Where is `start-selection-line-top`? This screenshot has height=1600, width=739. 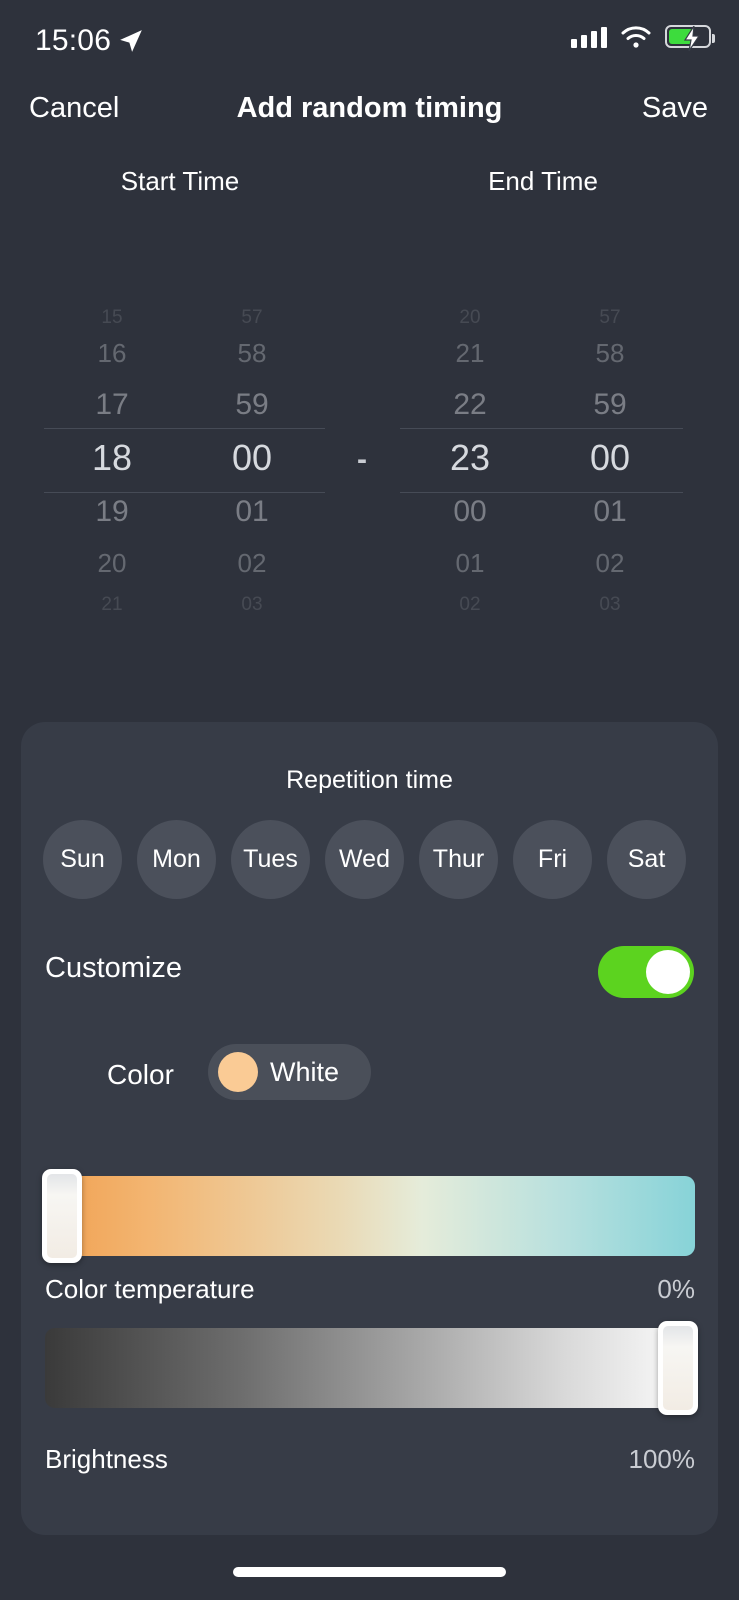 start-selection-line-top is located at coordinates (184, 428).